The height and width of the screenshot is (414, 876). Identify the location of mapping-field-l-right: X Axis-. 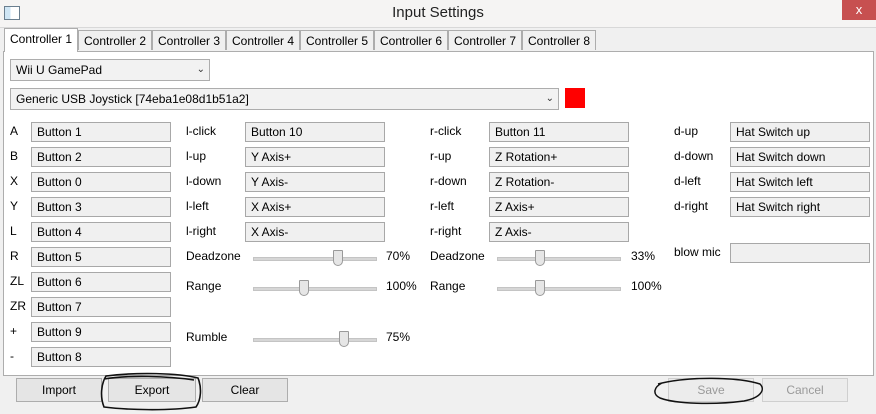
(315, 232).